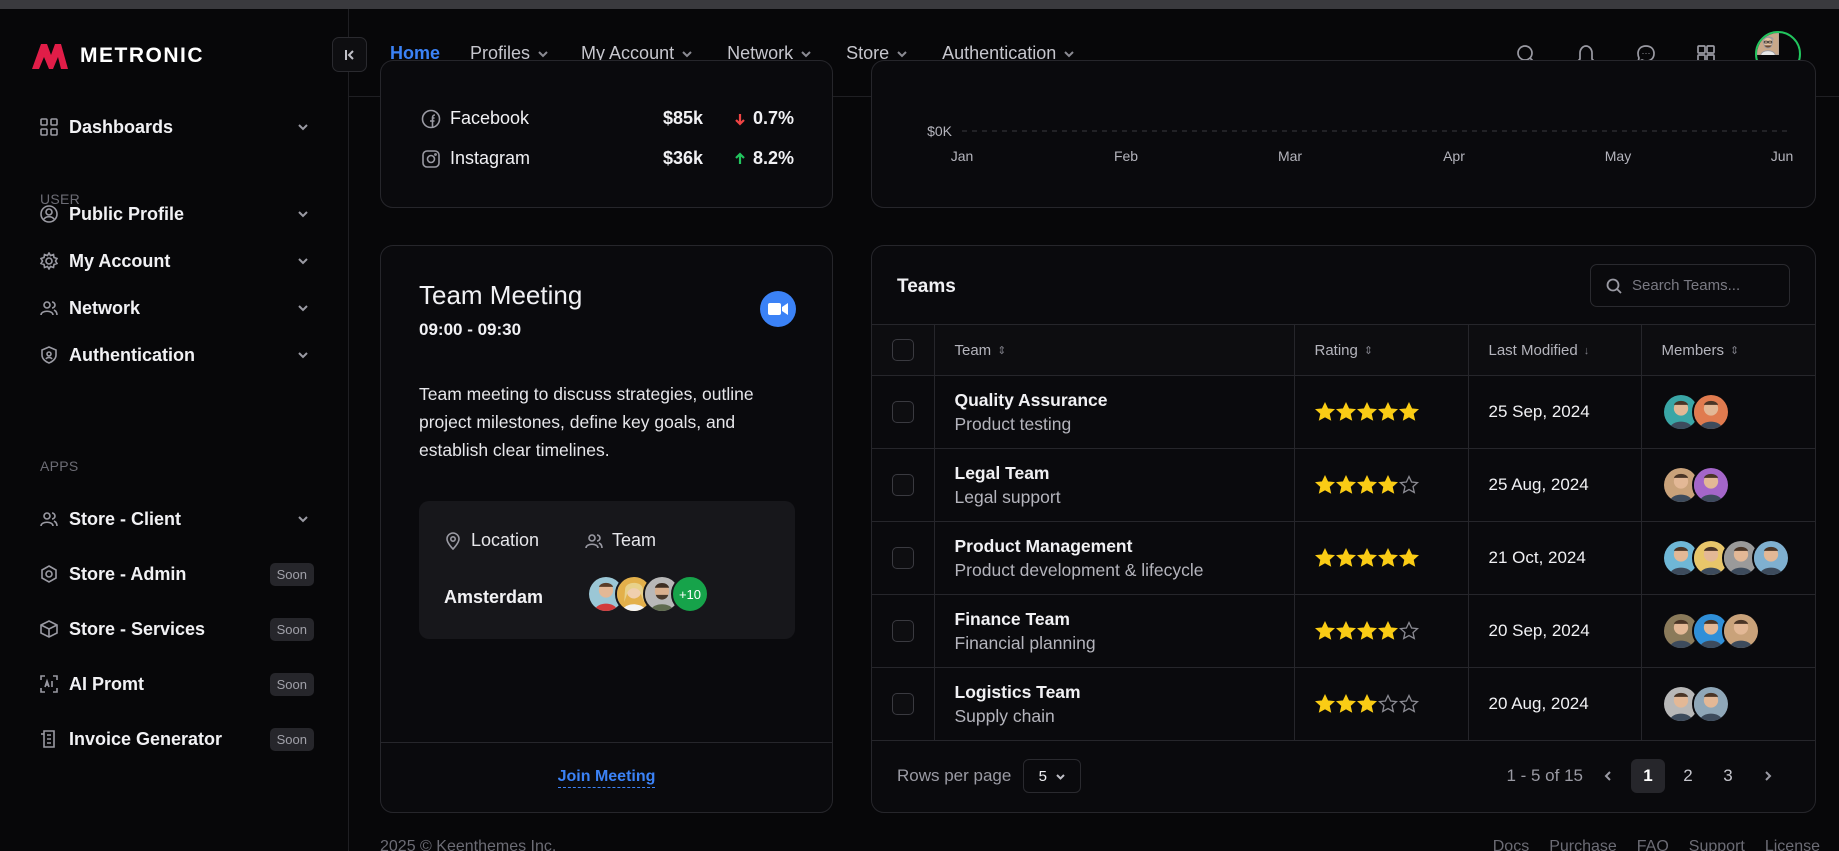 The width and height of the screenshot is (1839, 851). Describe the element at coordinates (1707, 285) in the screenshot. I see `search-teams-input` at that location.